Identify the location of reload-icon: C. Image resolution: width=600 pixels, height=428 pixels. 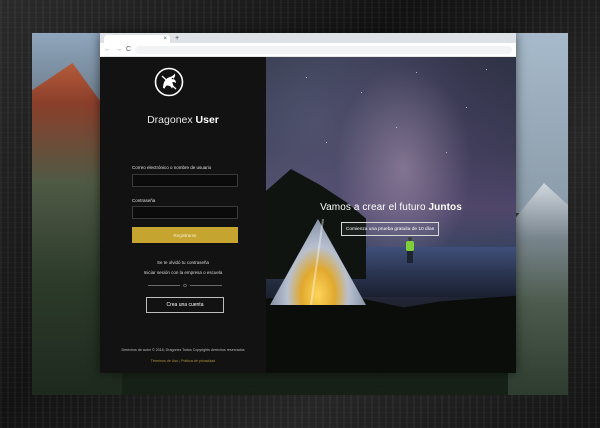
(128, 49).